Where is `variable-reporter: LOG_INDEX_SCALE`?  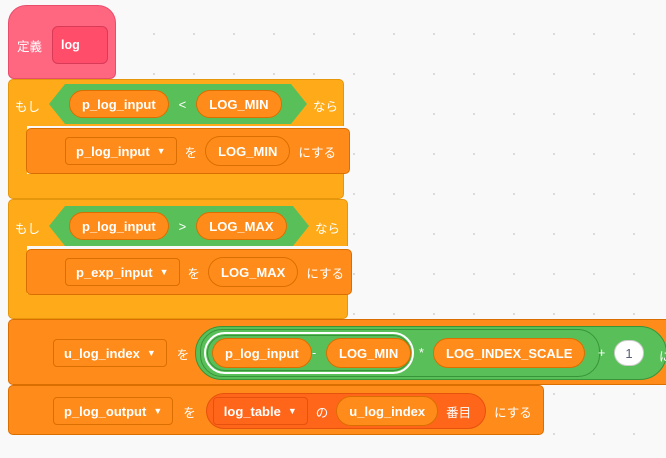
variable-reporter: LOG_INDEX_SCALE is located at coordinates (509, 353).